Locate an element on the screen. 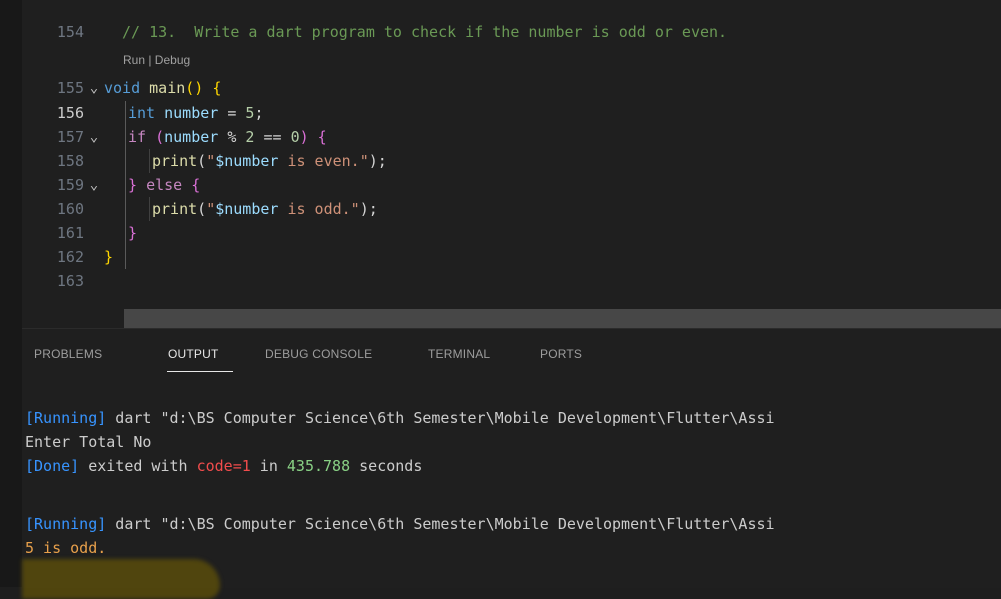 The image size is (1001, 599). tab-ports: PORTS is located at coordinates (561, 354).